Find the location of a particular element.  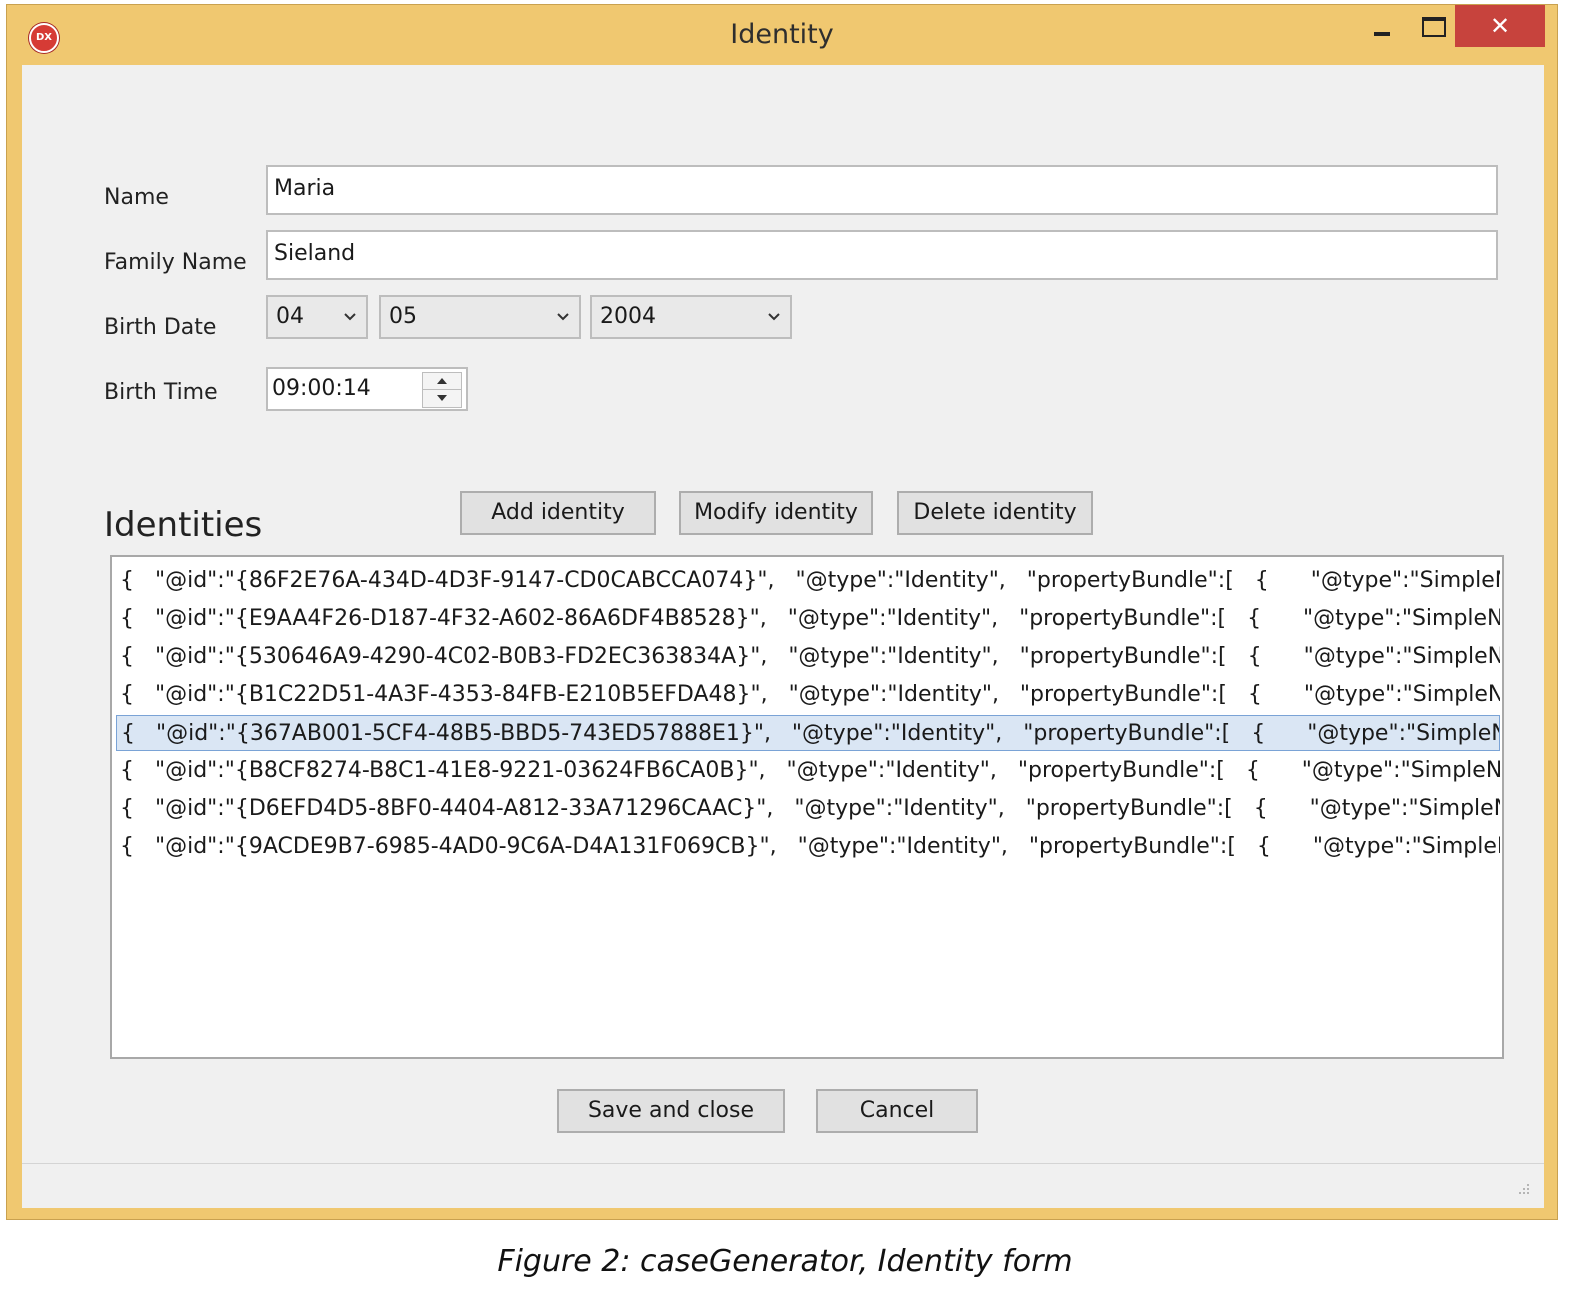

resize-grip-icon is located at coordinates (1523, 1189).